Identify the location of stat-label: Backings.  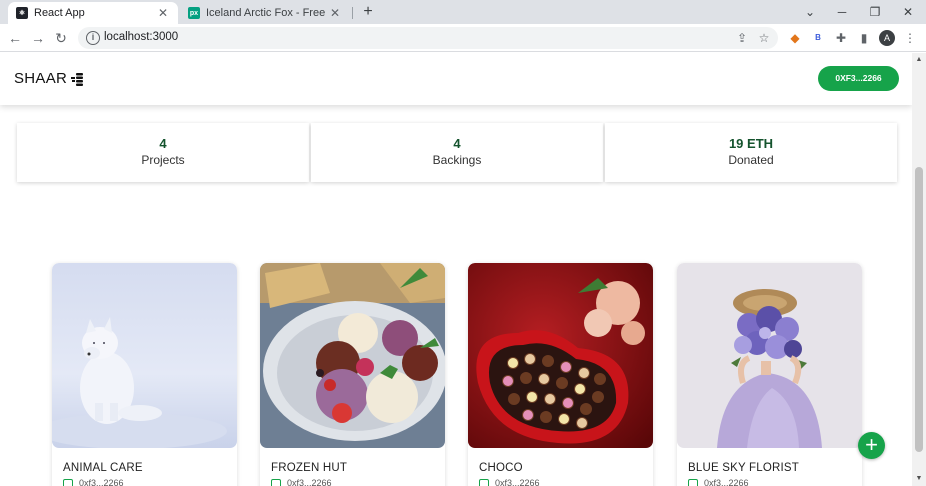
(457, 160).